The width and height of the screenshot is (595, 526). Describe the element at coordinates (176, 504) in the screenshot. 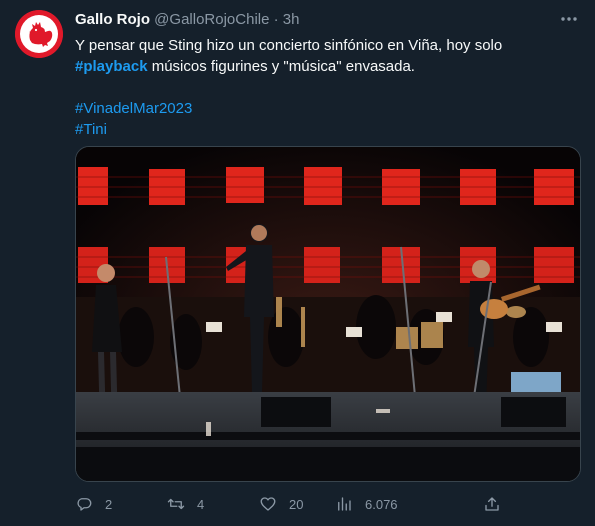

I see `retweet-icon` at that location.